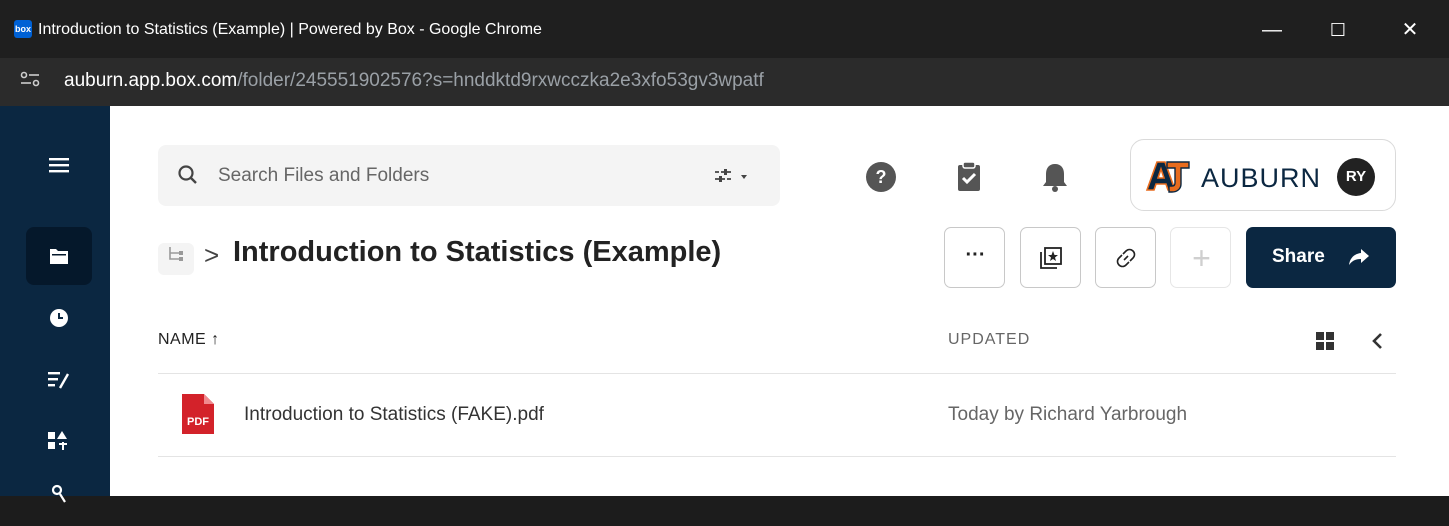 The height and width of the screenshot is (526, 1449). Describe the element at coordinates (23, 29) in the screenshot. I see `box-favicon-icon: box` at that location.